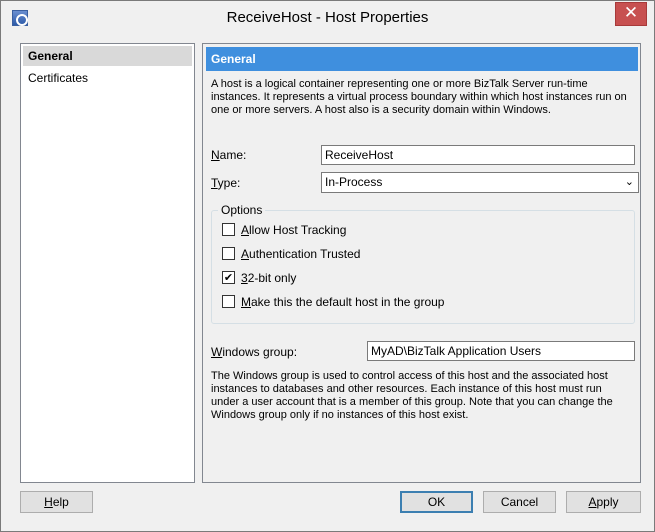 The width and height of the screenshot is (655, 532). What do you see at coordinates (478, 155) in the screenshot?
I see `name-field: ReceiveHost` at bounding box center [478, 155].